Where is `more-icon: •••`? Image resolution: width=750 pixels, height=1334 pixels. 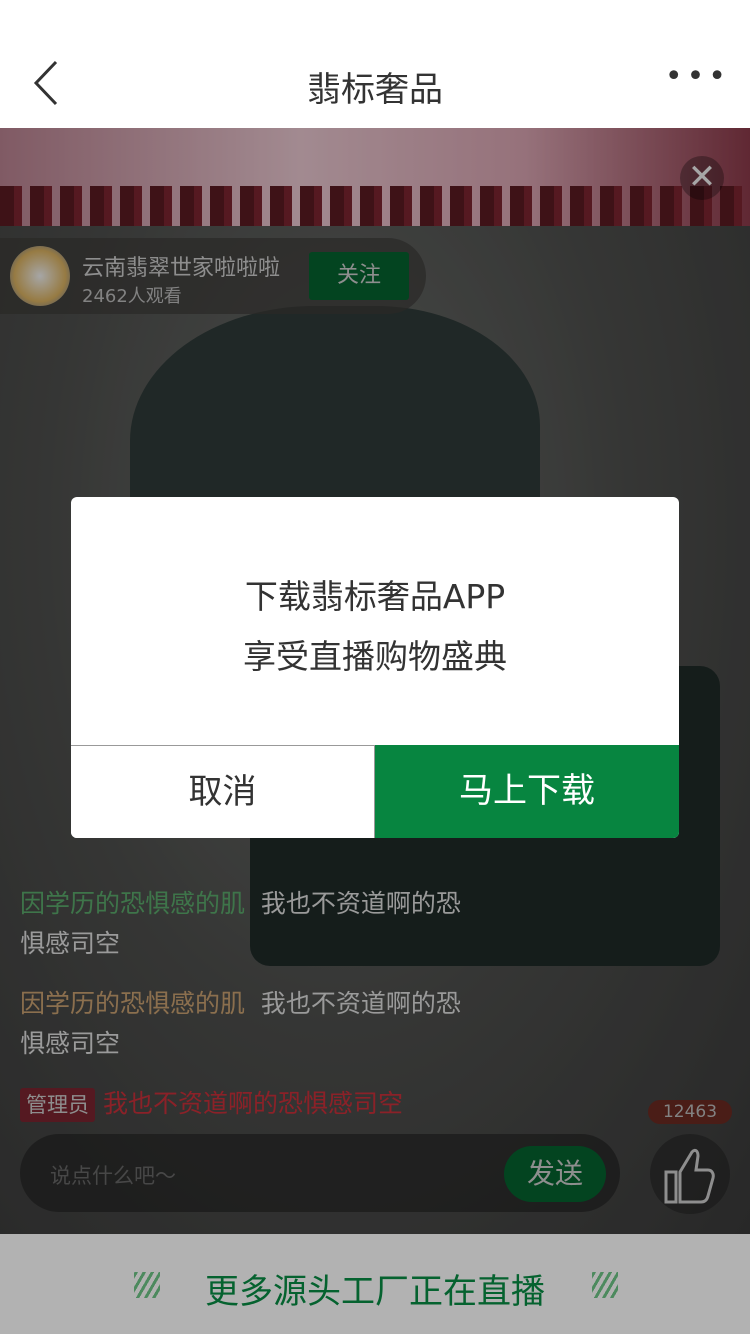
more-icon: ••• is located at coordinates (697, 77).